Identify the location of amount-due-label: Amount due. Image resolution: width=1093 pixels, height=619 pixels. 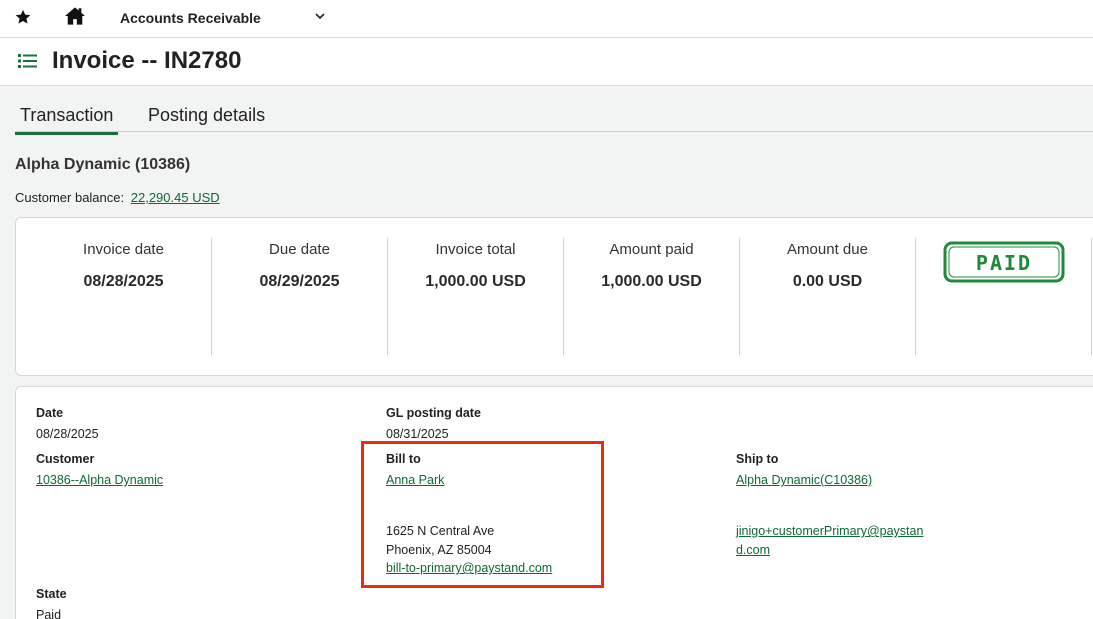
(827, 249).